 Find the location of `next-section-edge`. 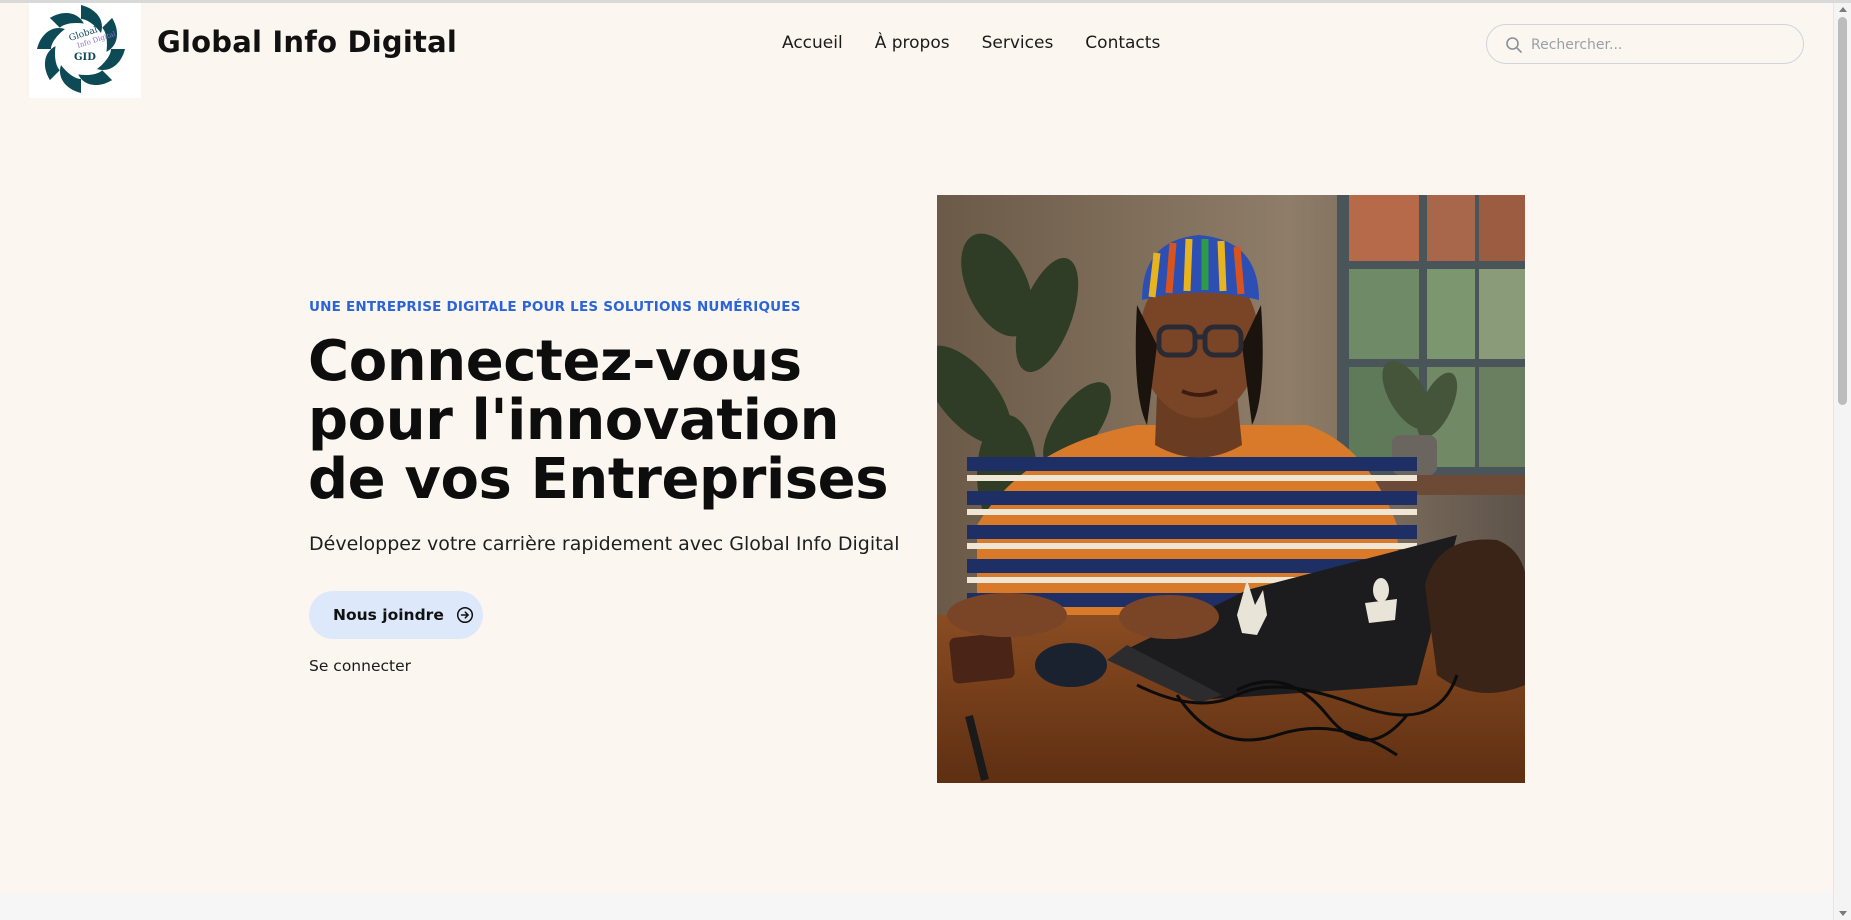

next-section-edge is located at coordinates (916, 906).